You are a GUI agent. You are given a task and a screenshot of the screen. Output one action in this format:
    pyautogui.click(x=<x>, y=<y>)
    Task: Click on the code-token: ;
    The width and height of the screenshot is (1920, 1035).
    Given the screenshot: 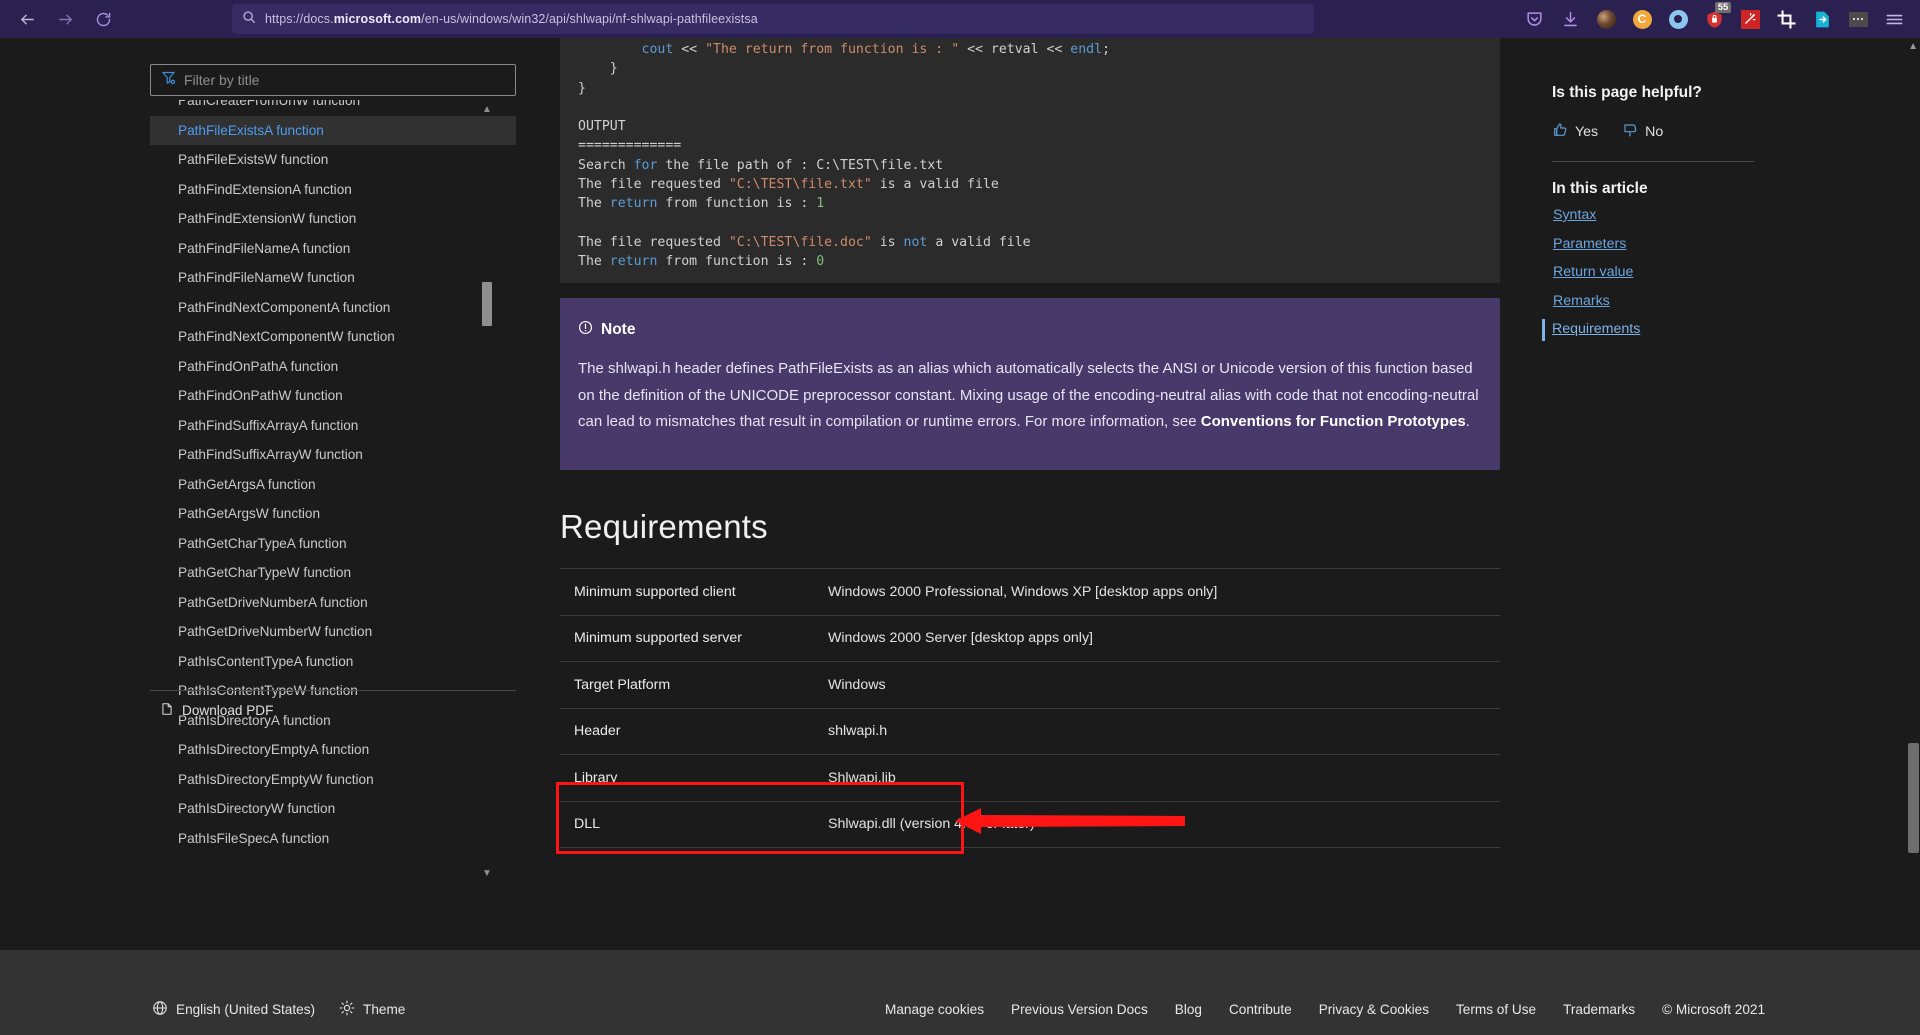 What is the action you would take?
    pyautogui.click(x=1106, y=49)
    